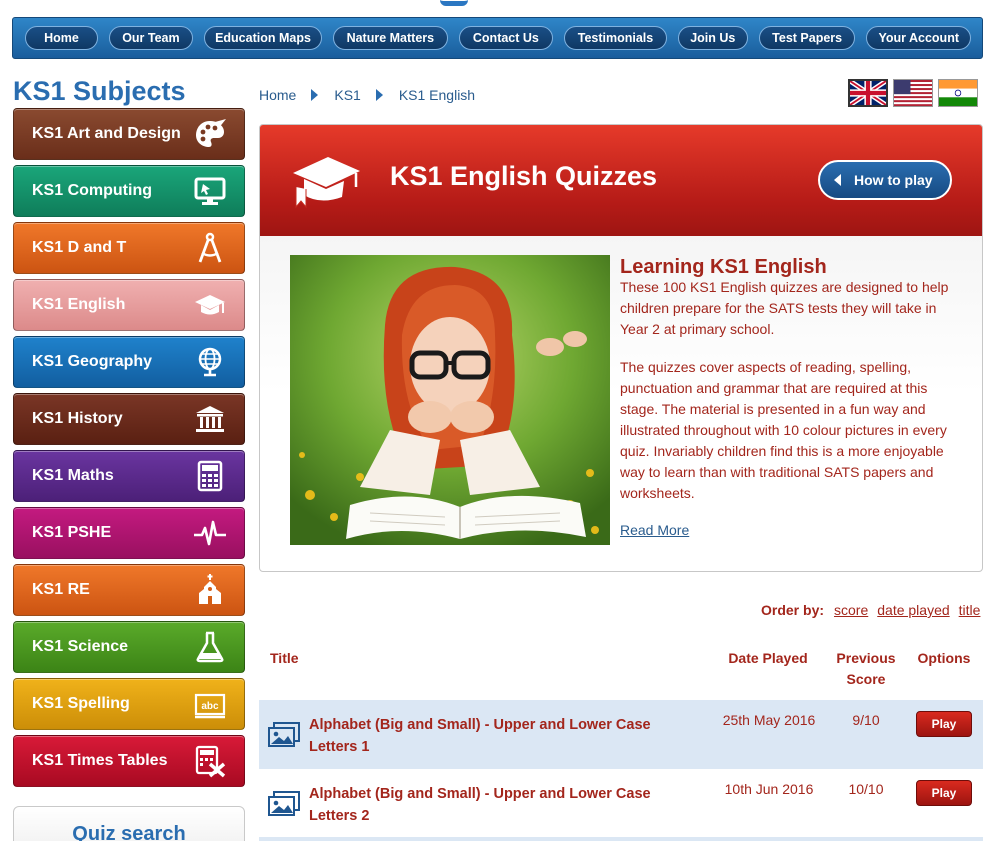 Image resolution: width=1001 pixels, height=841 pixels. I want to click on col-header-score: Previous Score, so click(866, 668).